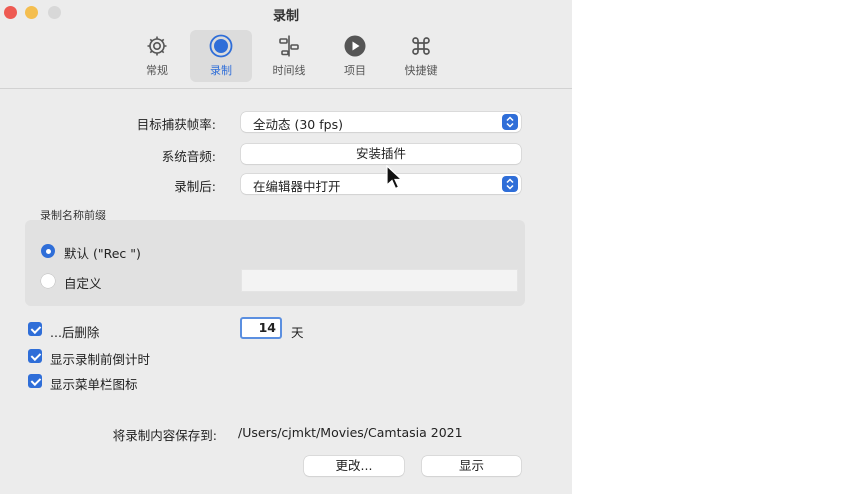  Describe the element at coordinates (421, 56) in the screenshot. I see `tab-shortcuts: 快捷键` at that location.